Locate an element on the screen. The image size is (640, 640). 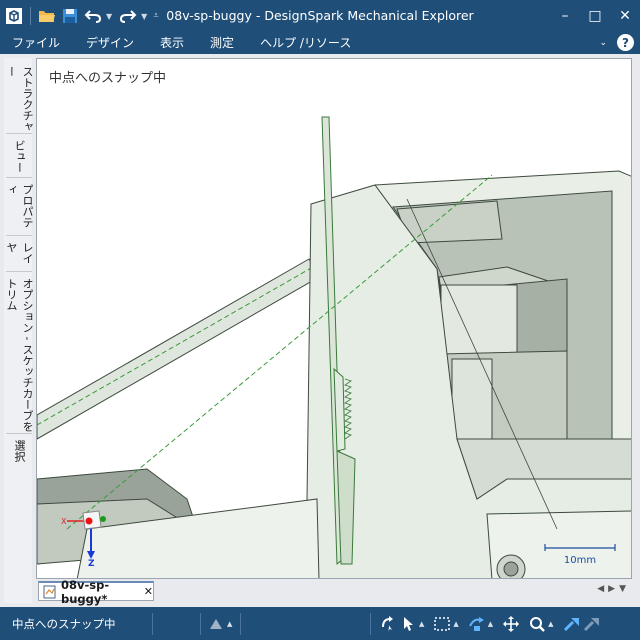
move-icon is located at coordinates (477, 624).